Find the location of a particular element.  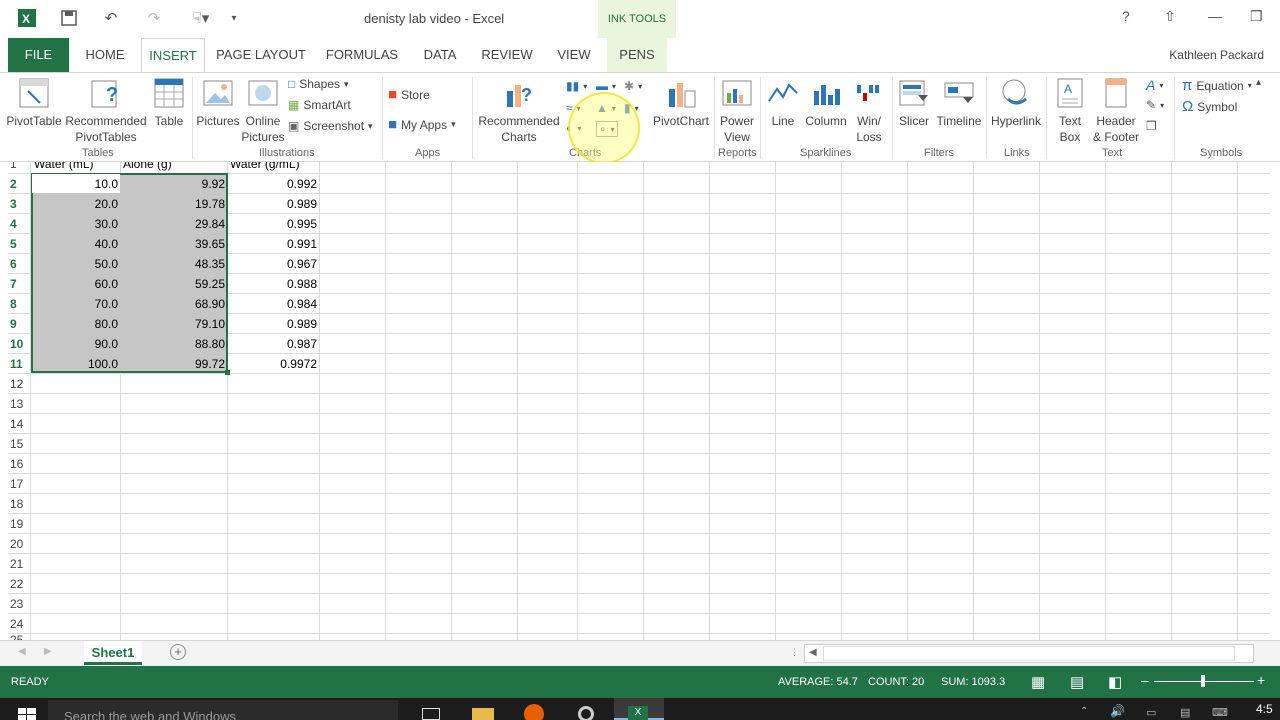

table-cell: 59.25 is located at coordinates (174, 284).